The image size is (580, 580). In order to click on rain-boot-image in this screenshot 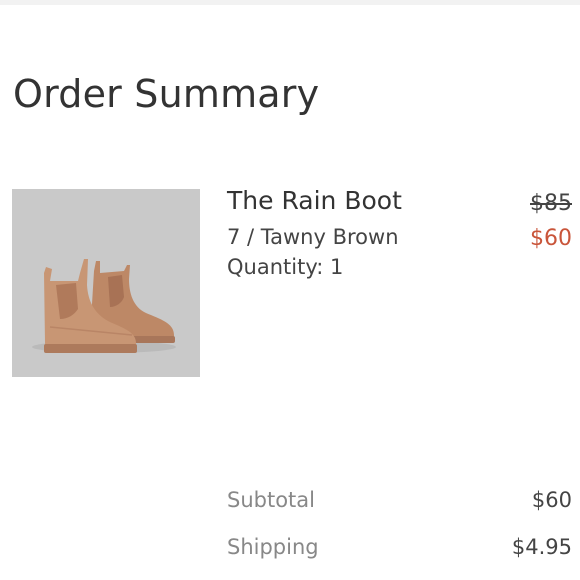, I will do `click(106, 283)`.